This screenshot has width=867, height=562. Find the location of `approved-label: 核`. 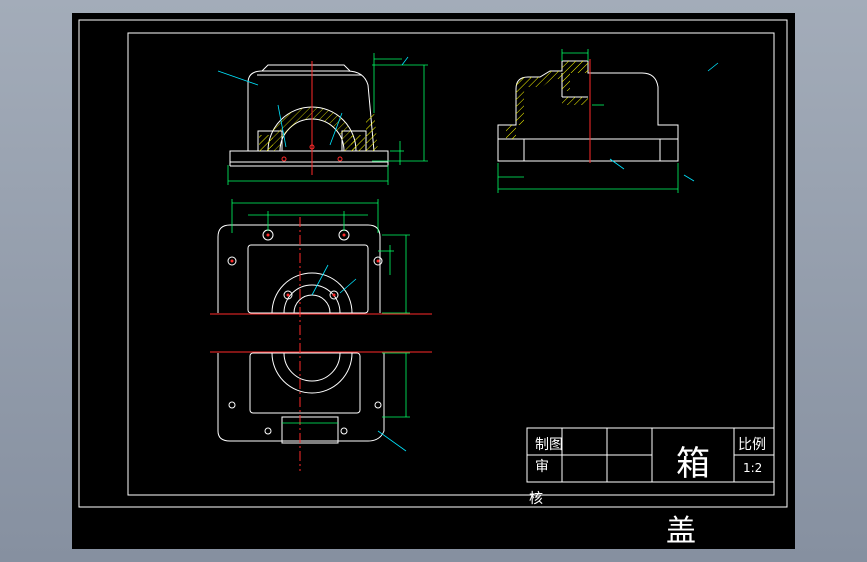

approved-label: 核 is located at coordinates (536, 499).